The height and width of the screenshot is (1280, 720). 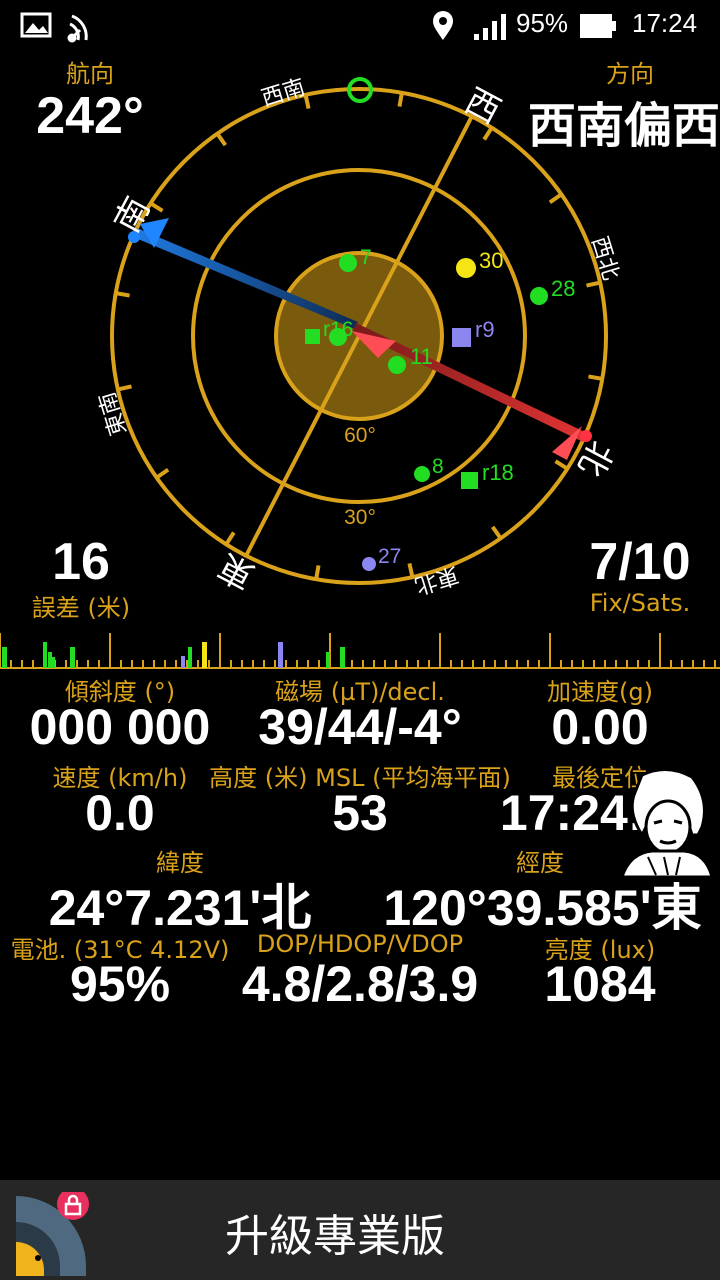 What do you see at coordinates (438, 466) in the screenshot?
I see `svg-text: 8` at bounding box center [438, 466].